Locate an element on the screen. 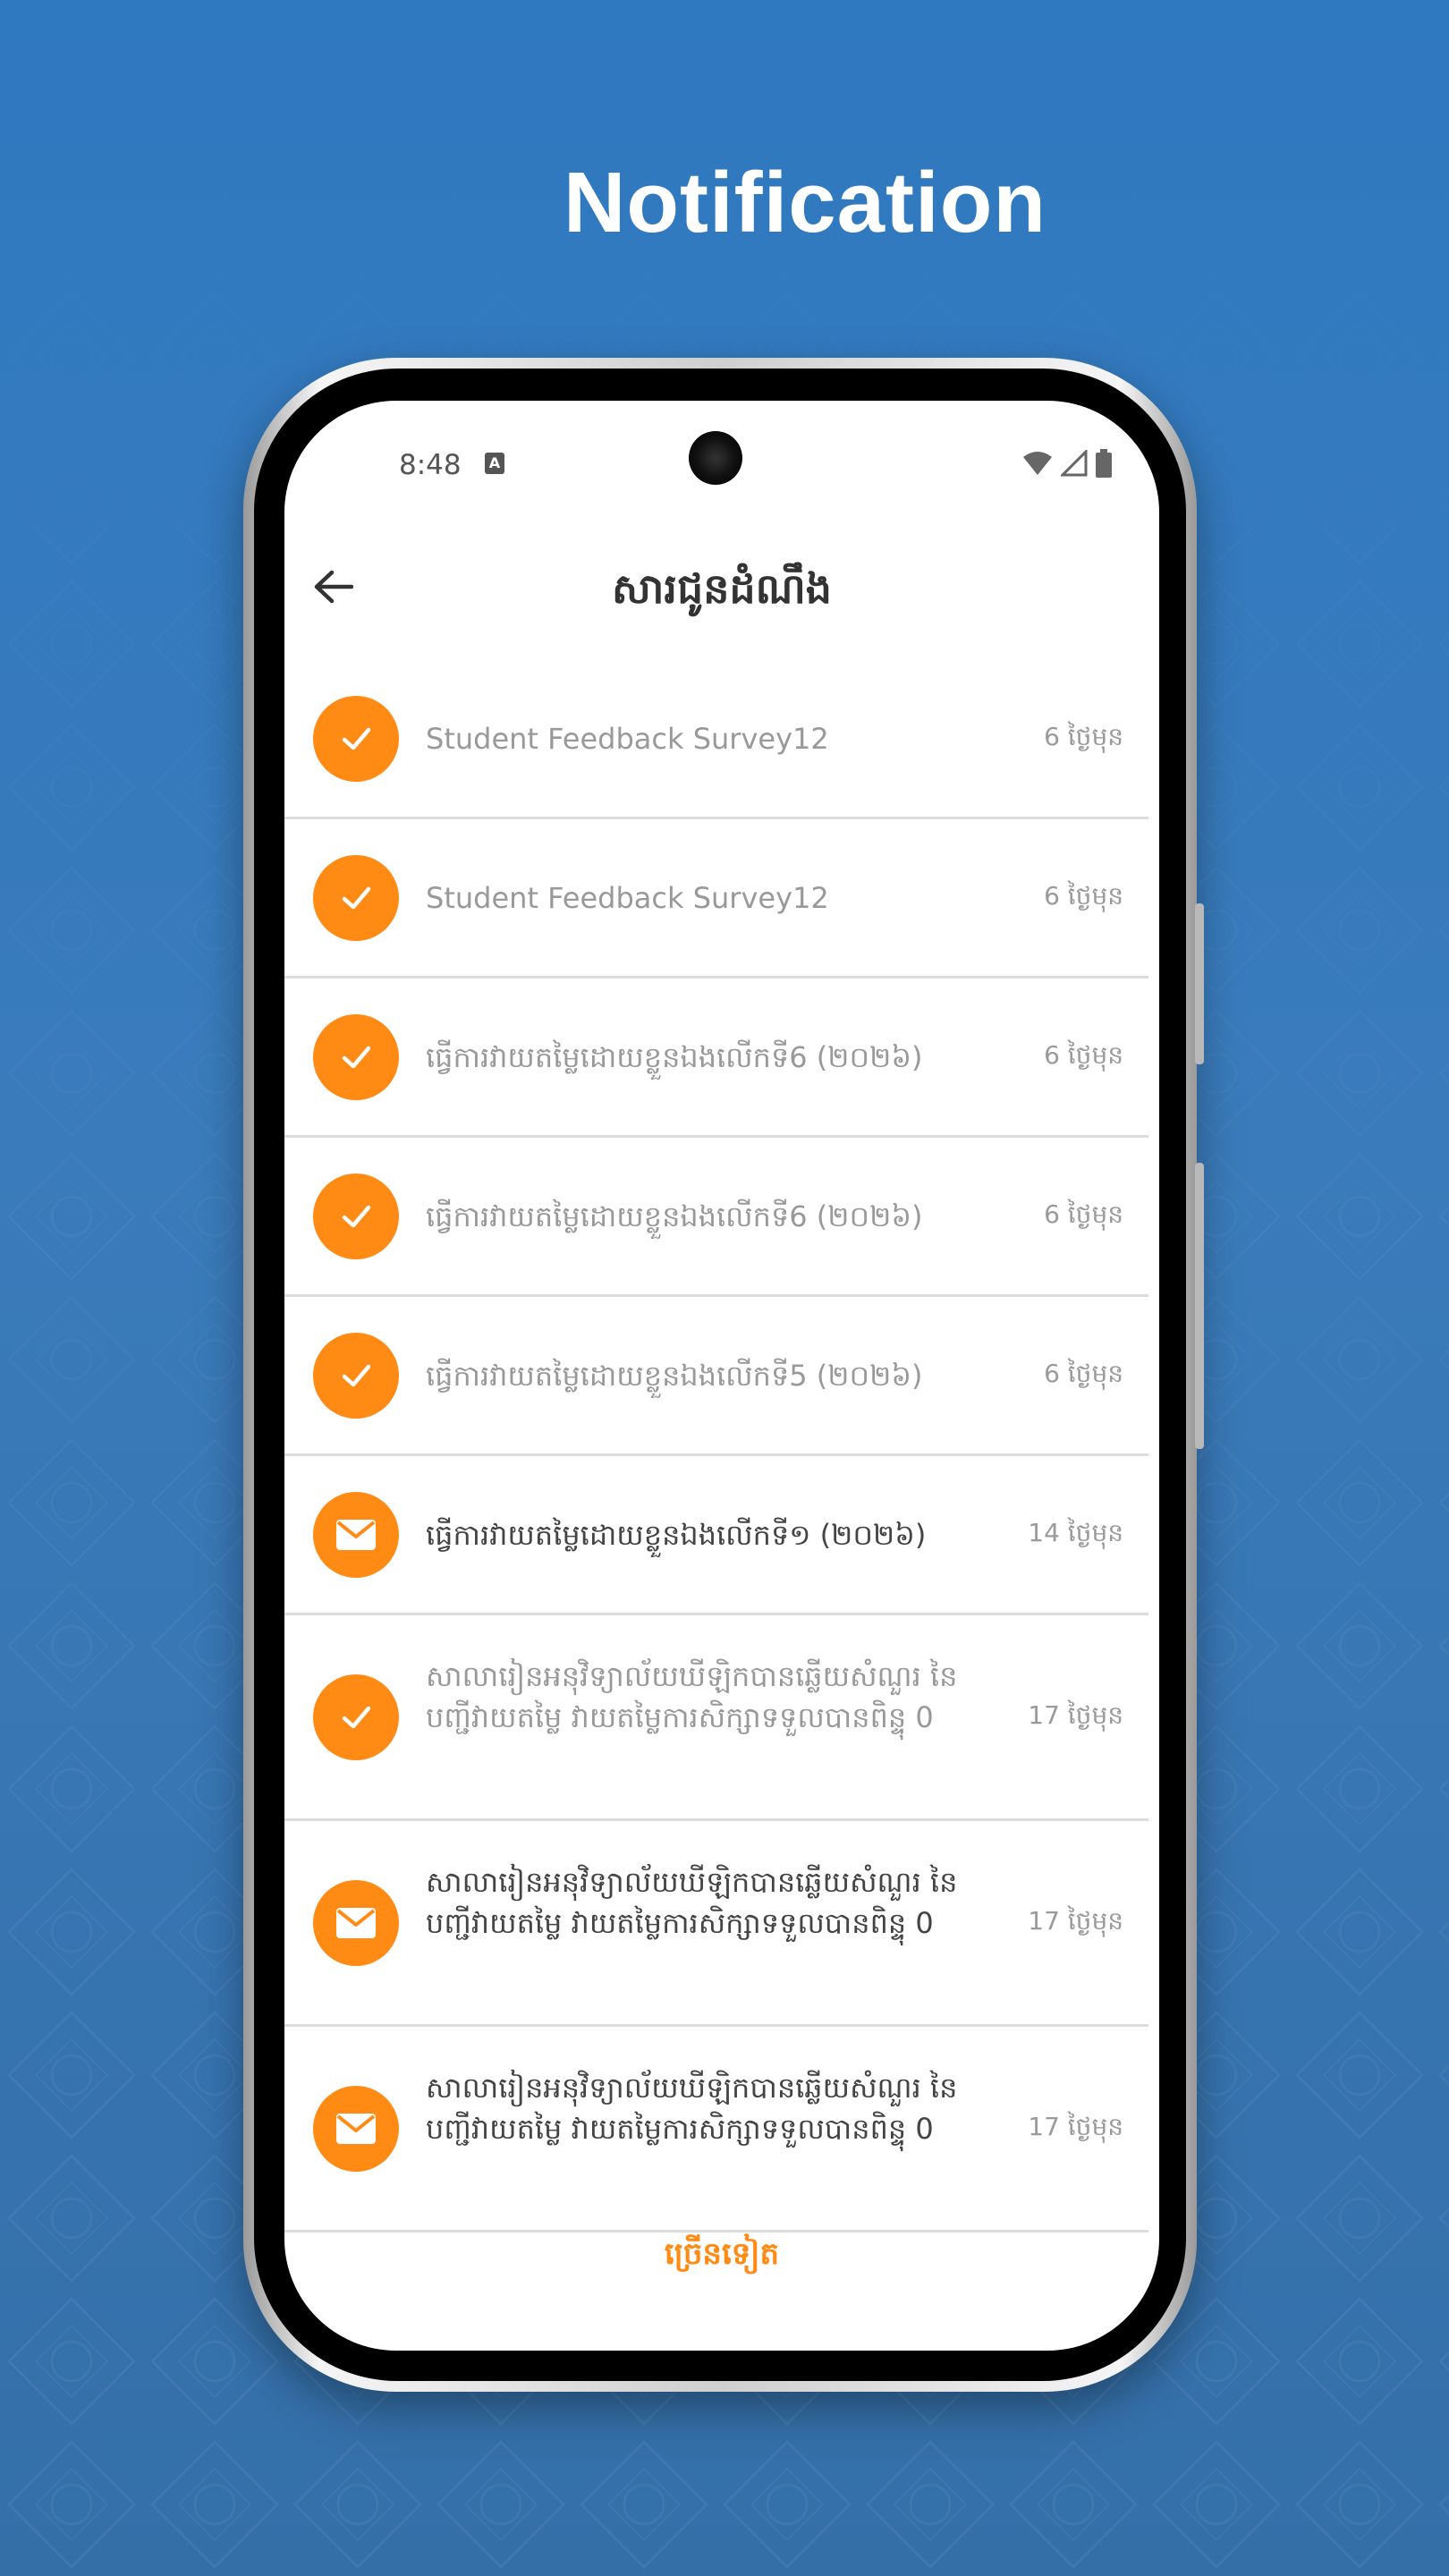 This screenshot has width=1449, height=2576. battery-icon is located at coordinates (1104, 463).